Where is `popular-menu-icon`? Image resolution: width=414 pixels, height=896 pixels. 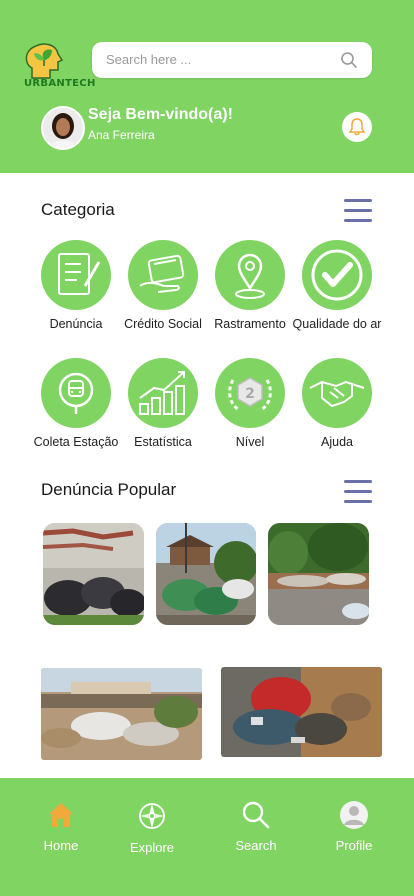
popular-menu-icon is located at coordinates (358, 492).